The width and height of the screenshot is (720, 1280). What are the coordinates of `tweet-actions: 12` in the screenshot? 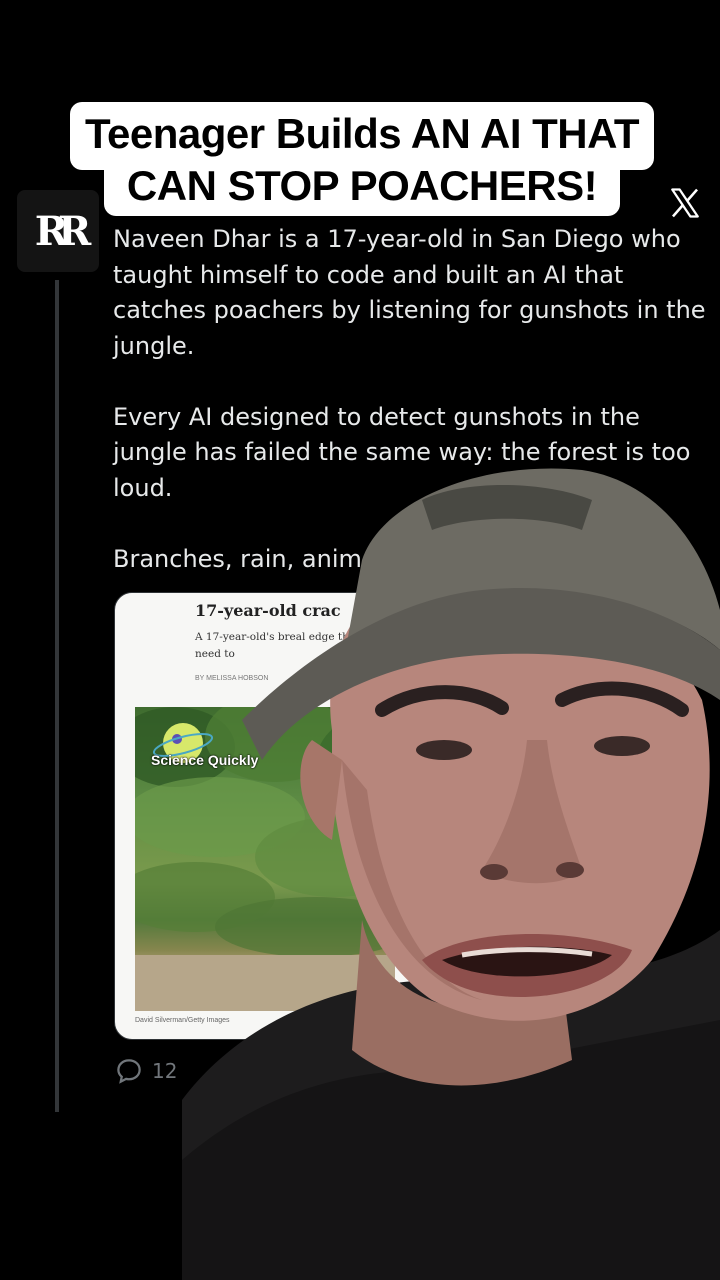 It's located at (189, 1071).